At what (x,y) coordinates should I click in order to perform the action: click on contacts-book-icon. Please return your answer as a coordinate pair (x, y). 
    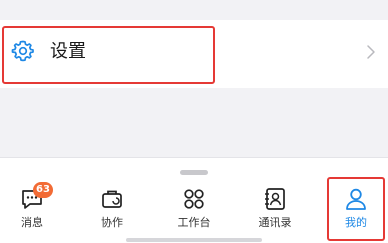
    Looking at the image, I should click on (275, 199).